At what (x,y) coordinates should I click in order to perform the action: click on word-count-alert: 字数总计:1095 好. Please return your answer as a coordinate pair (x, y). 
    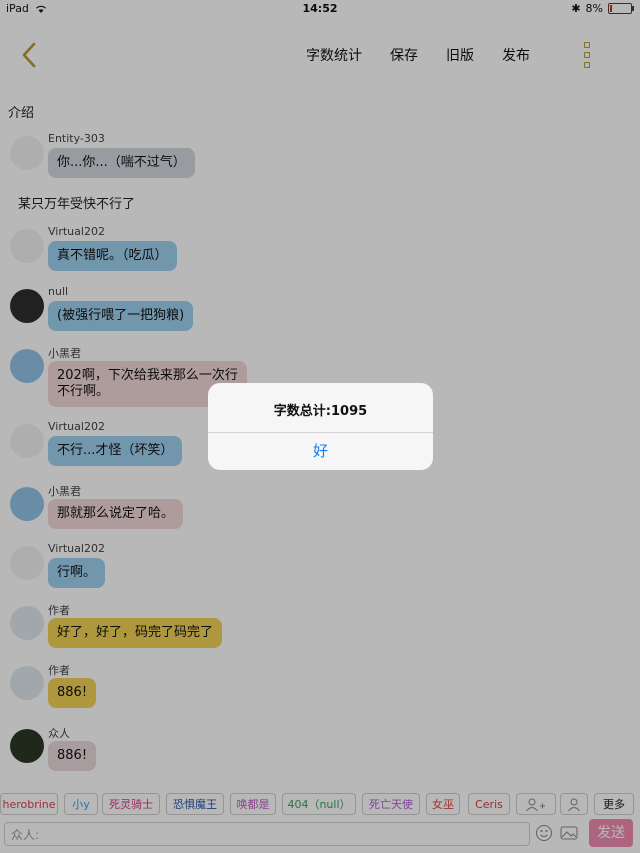
    Looking at the image, I should click on (320, 426).